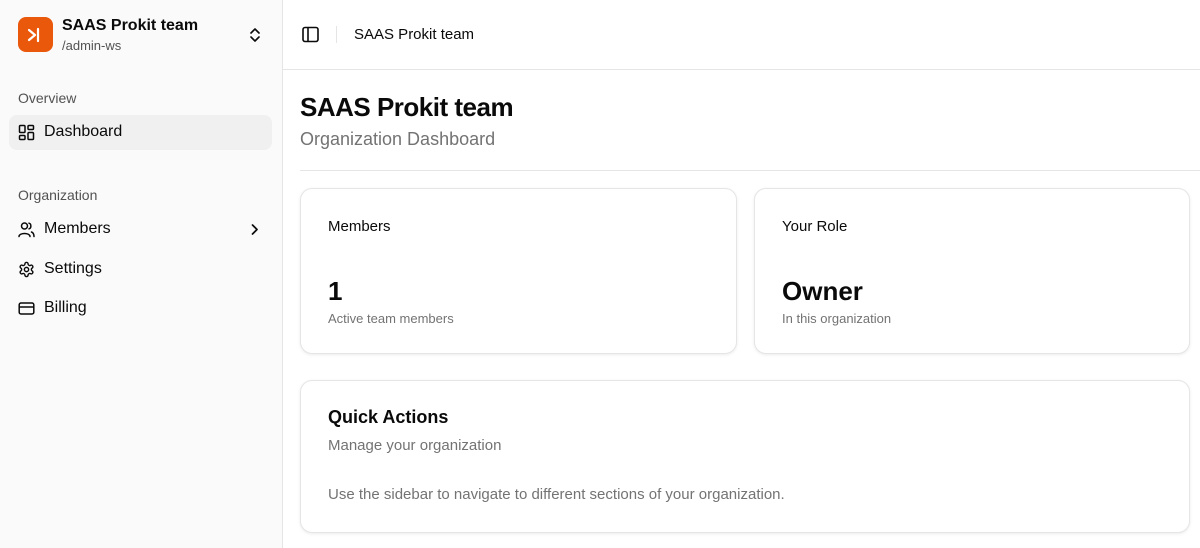  What do you see at coordinates (140, 132) in the screenshot?
I see `sidebar-item-dashboard: Dashboard` at bounding box center [140, 132].